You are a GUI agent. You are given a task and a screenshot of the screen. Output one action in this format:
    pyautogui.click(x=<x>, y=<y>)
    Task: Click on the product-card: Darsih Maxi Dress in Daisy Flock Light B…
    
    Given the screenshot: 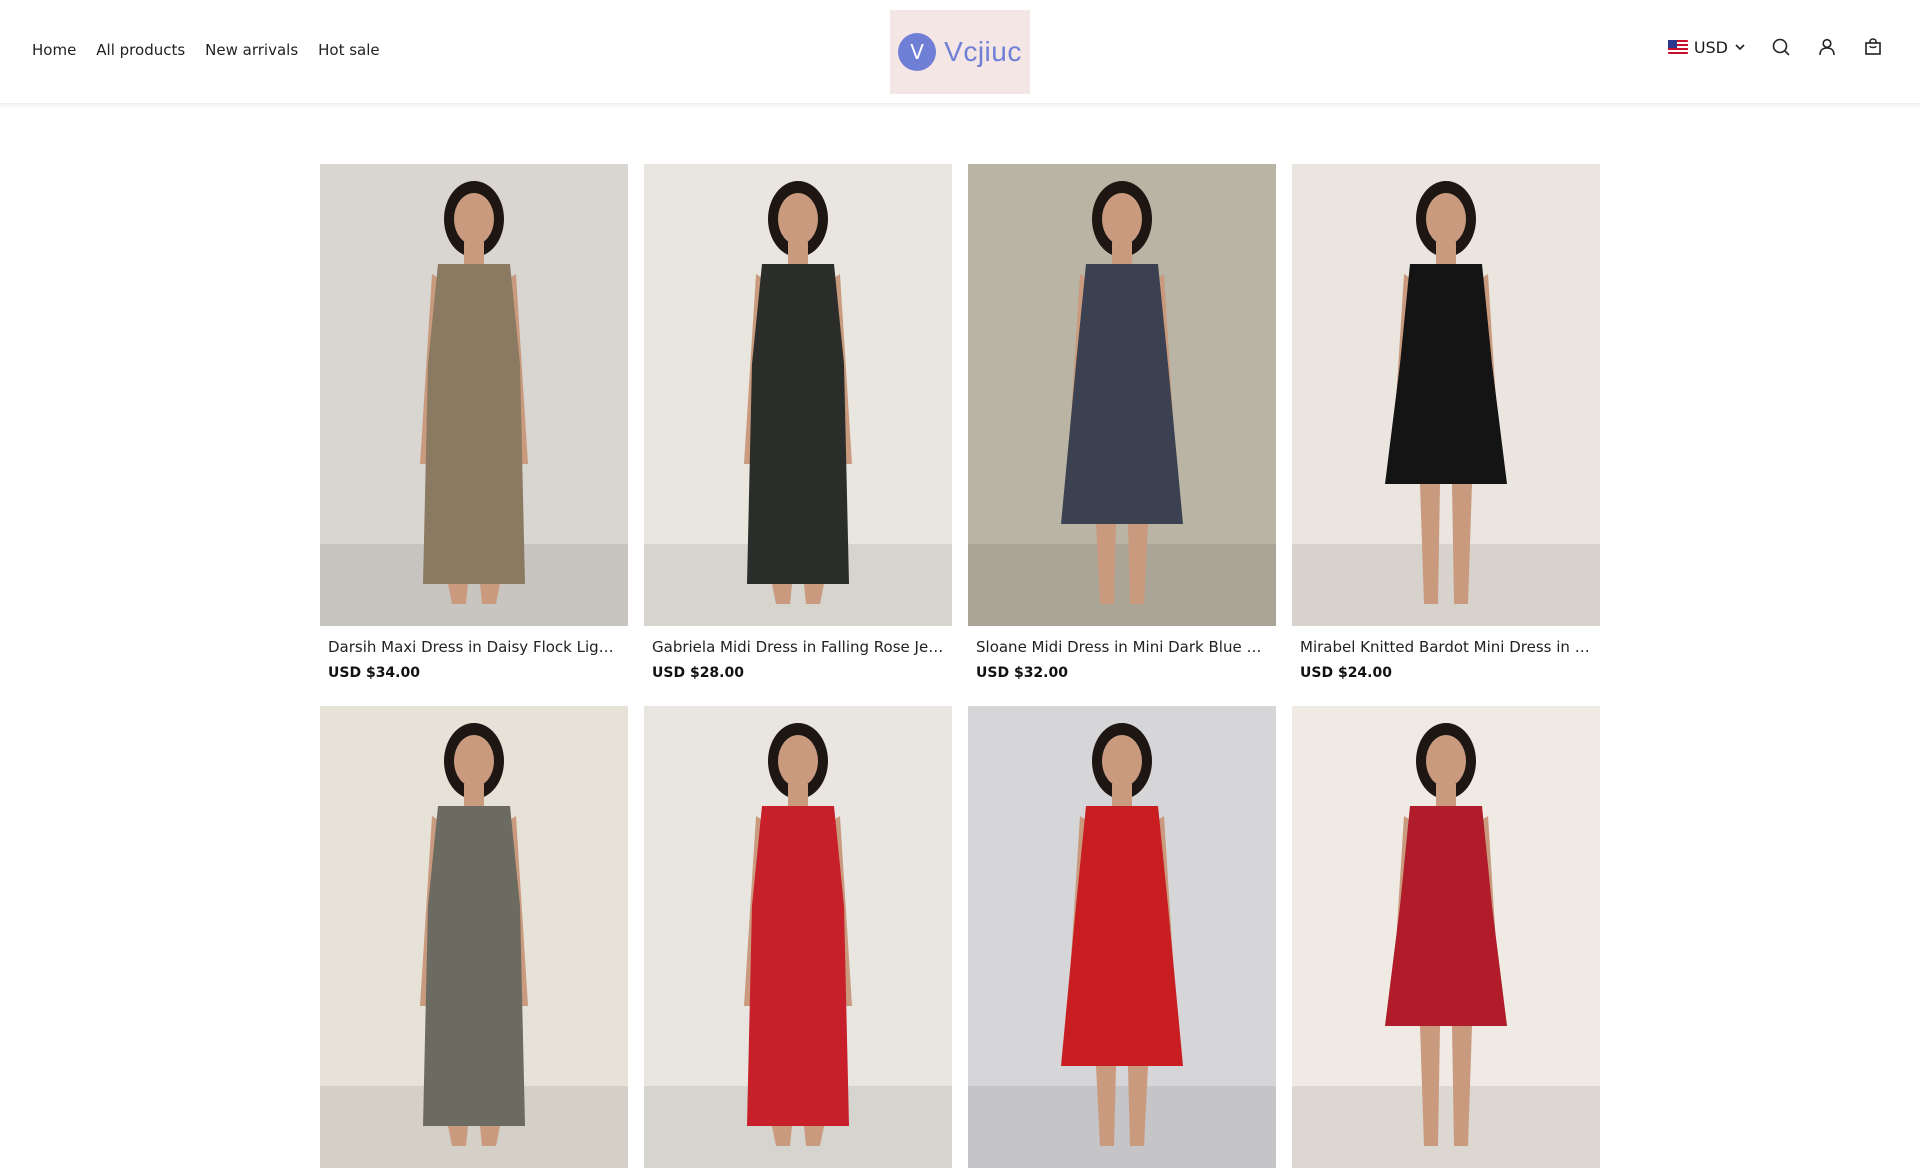 What is the action you would take?
    pyautogui.click(x=474, y=423)
    